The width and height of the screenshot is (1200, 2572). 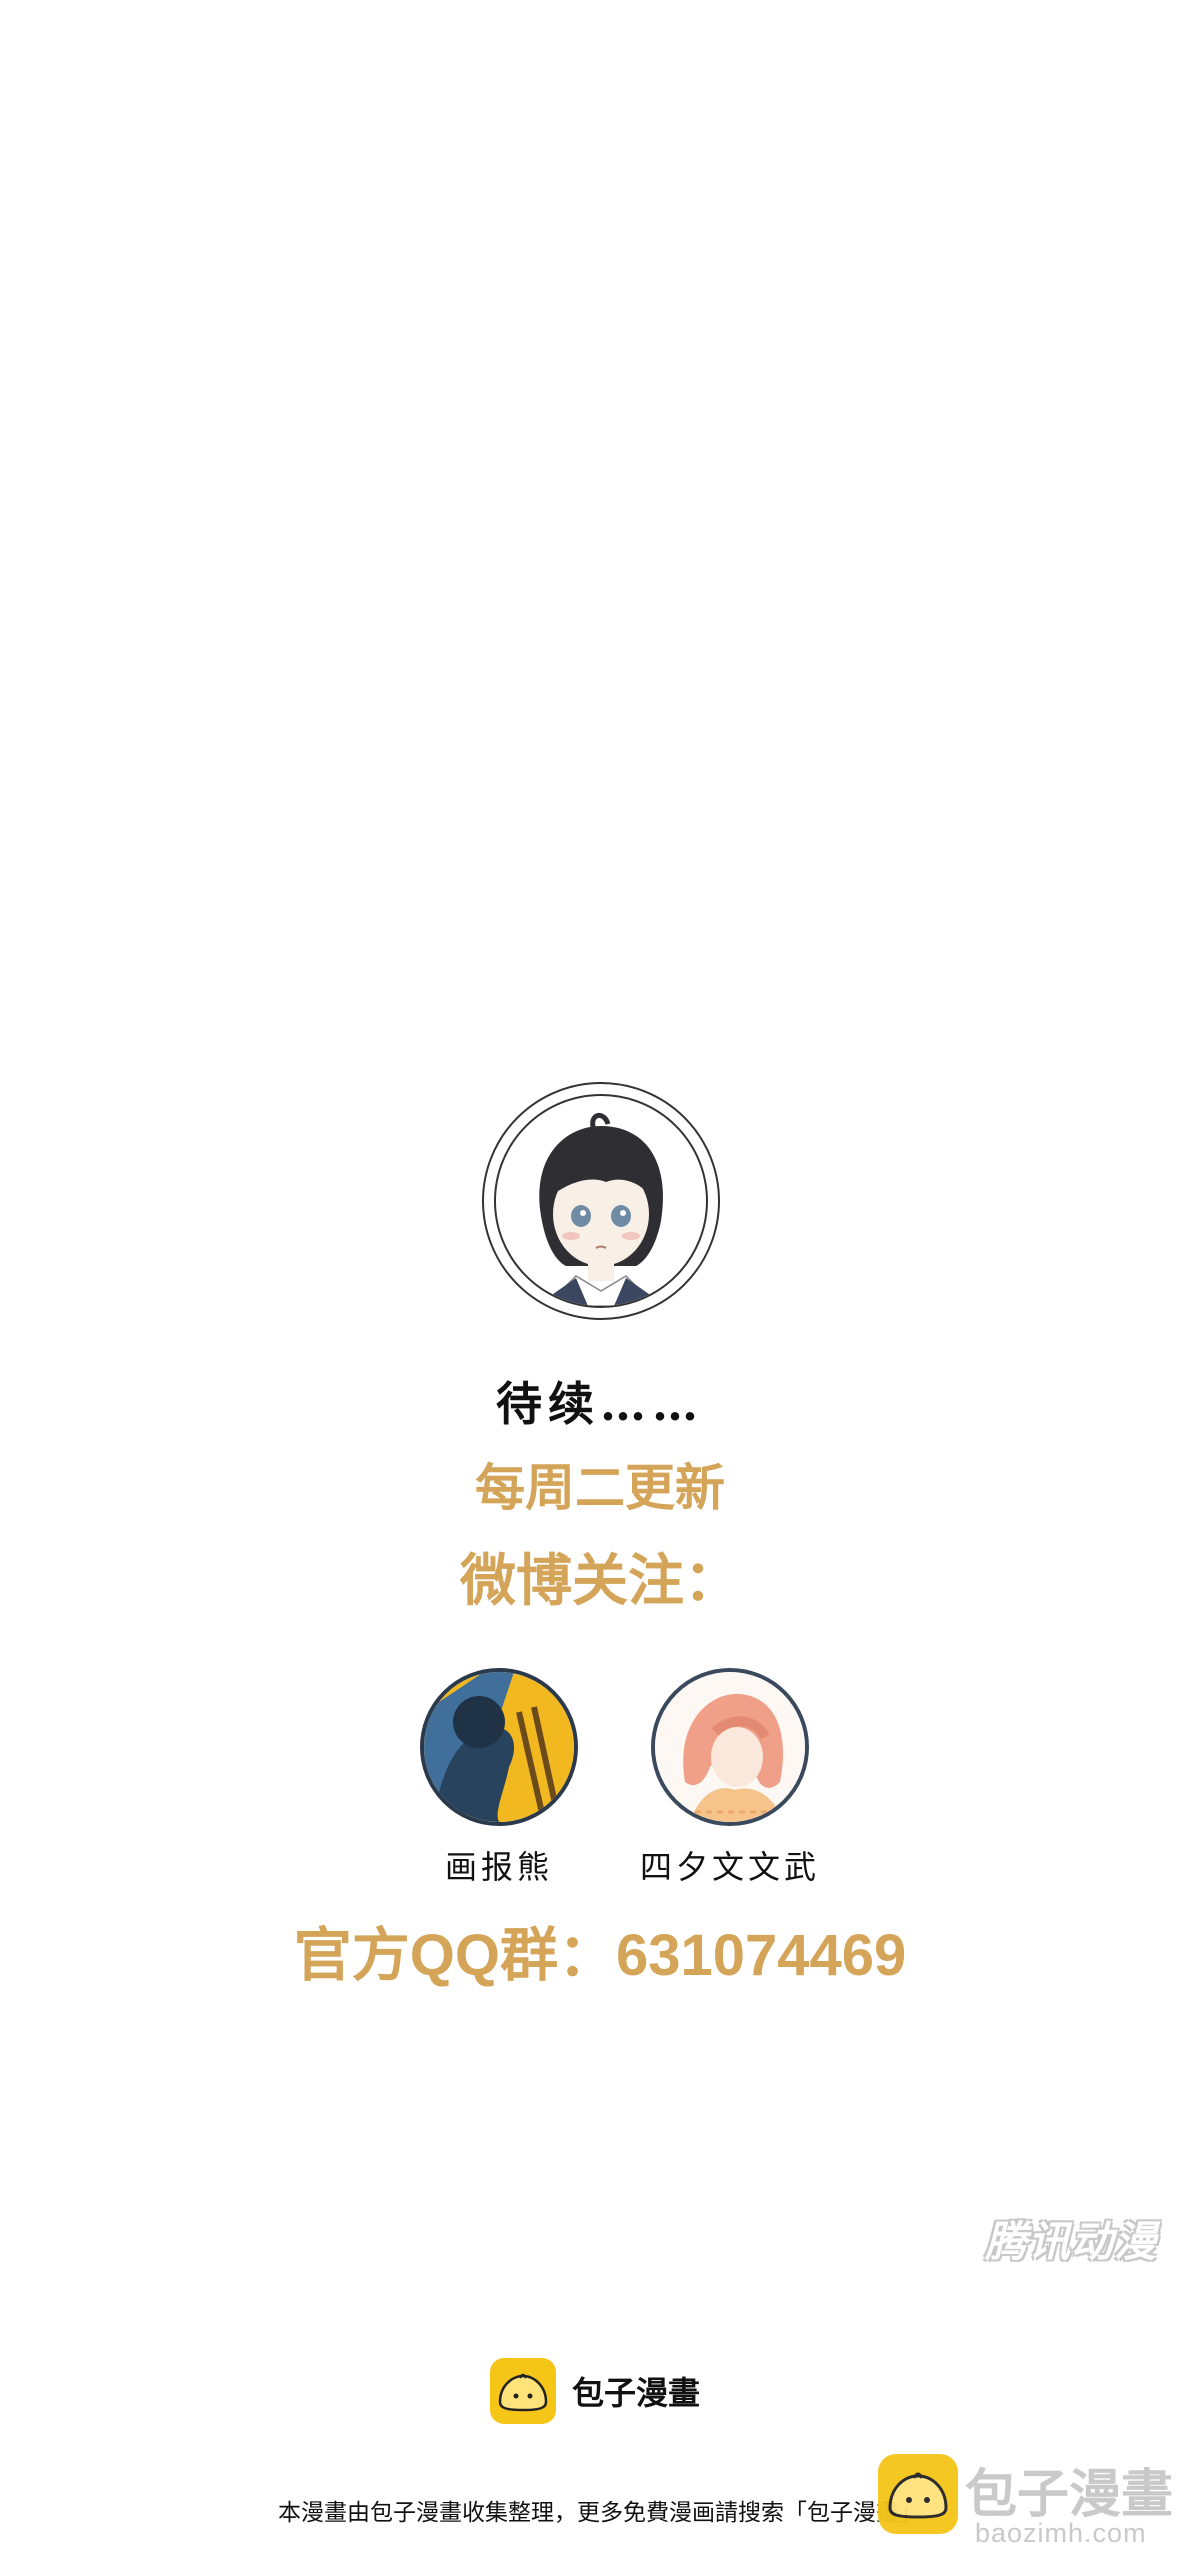 I want to click on baozi-logo-text: 包子漫畫, so click(x=636, y=2393).